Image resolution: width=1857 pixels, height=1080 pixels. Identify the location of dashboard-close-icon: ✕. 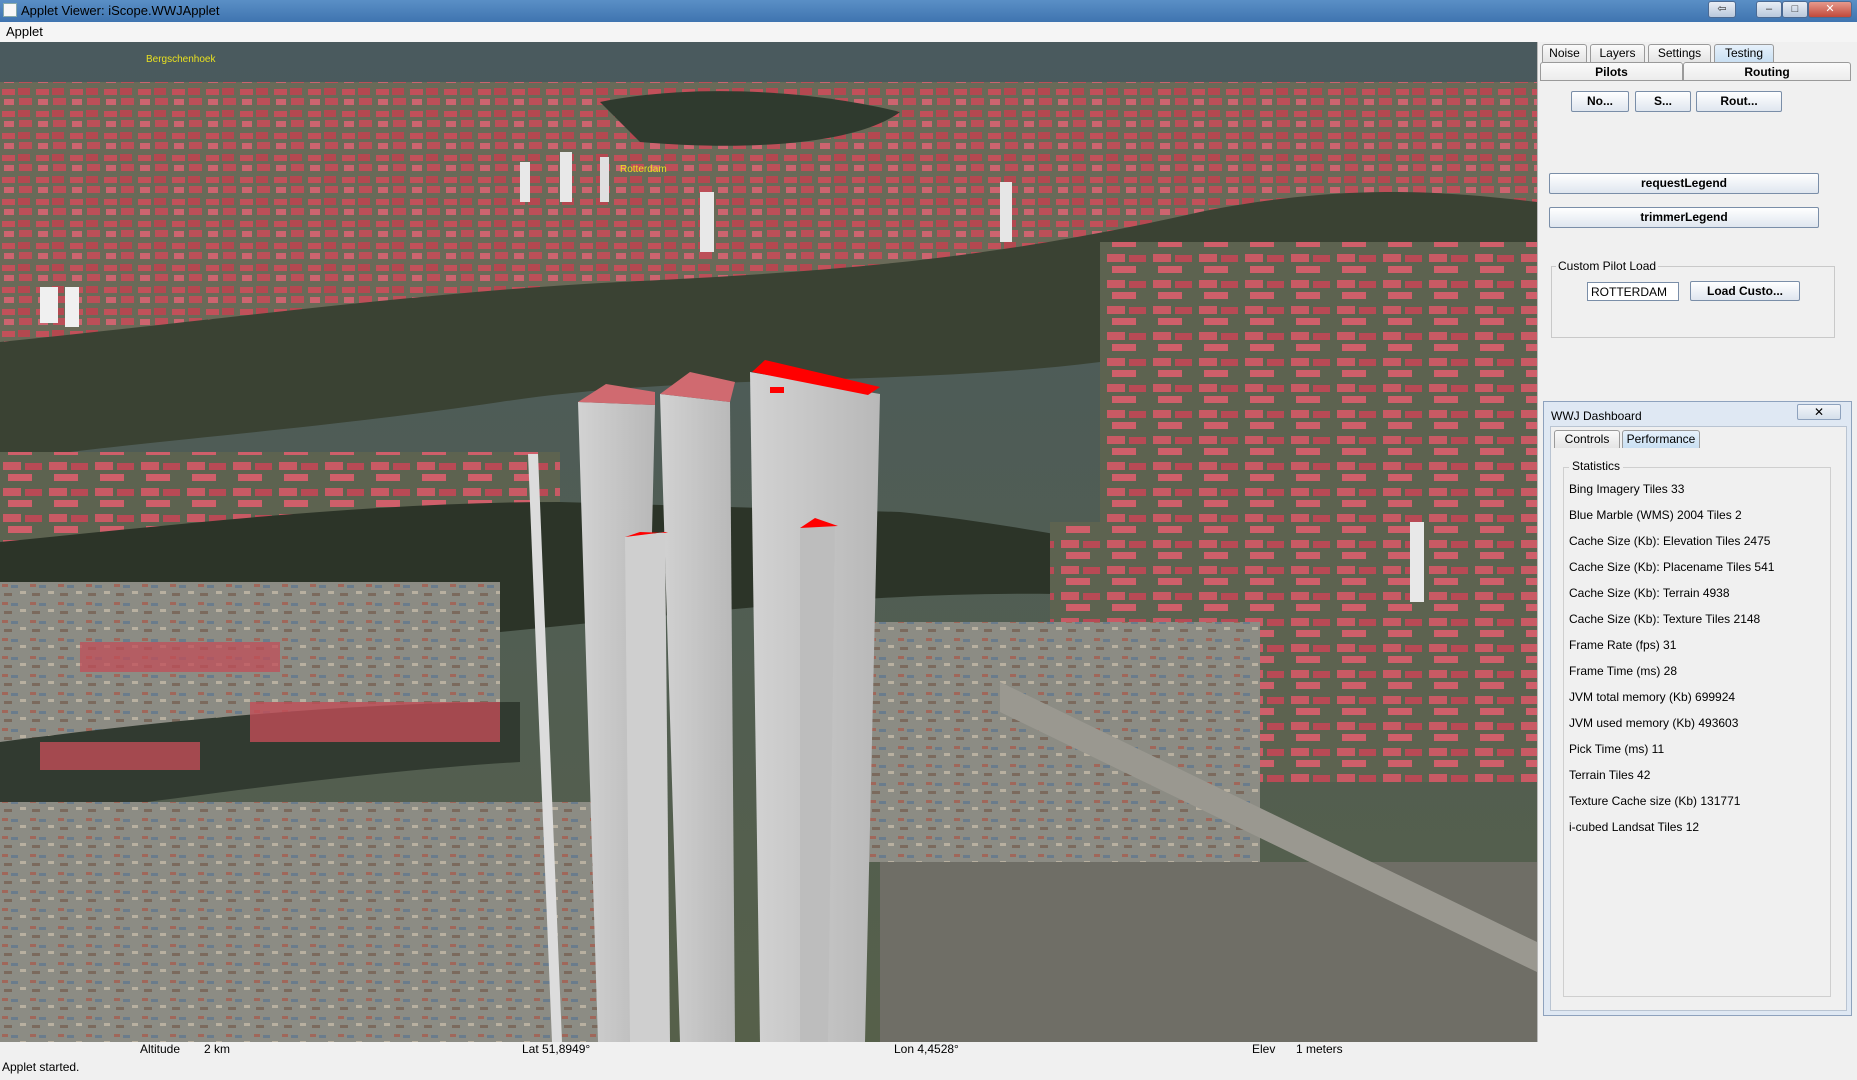
(1819, 412).